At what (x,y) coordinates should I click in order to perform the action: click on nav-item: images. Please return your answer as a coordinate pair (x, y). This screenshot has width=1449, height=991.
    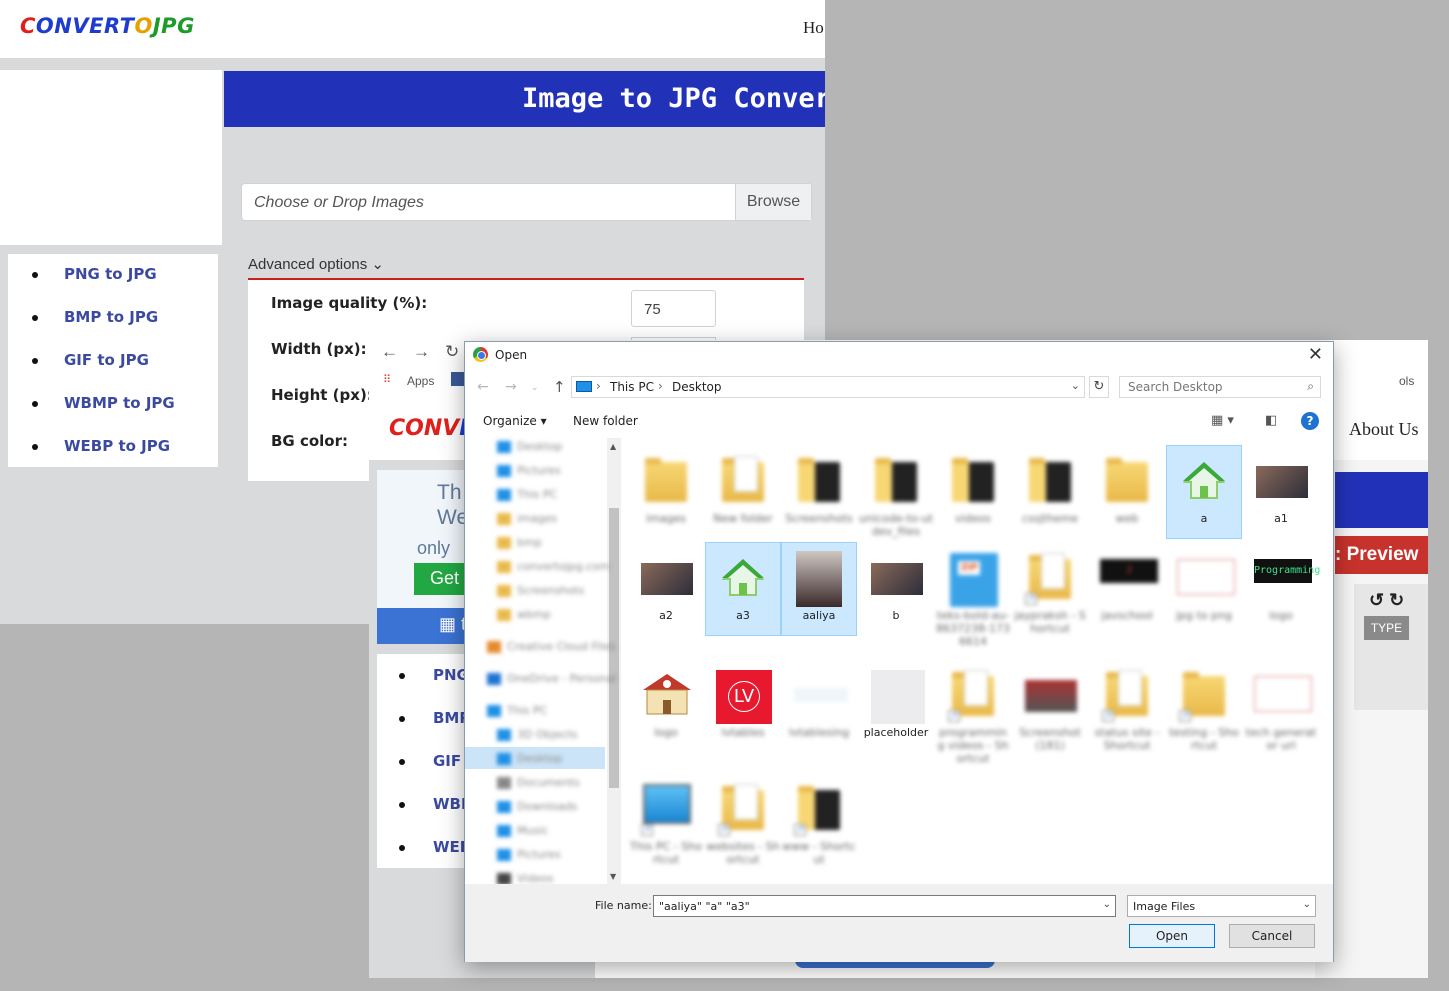
    Looking at the image, I should click on (552, 520).